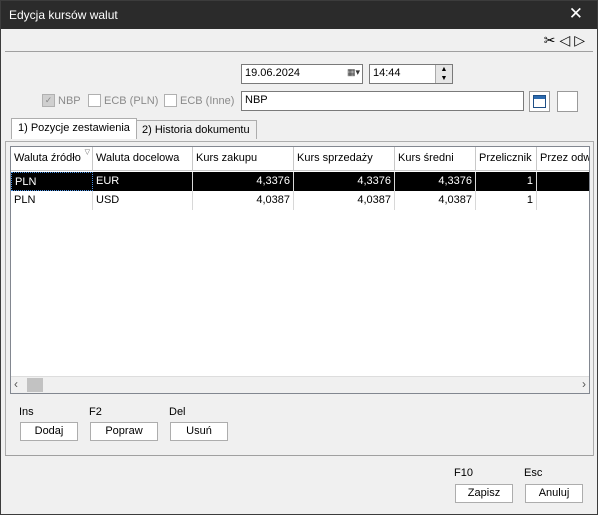  Describe the element at coordinates (256, 100) in the screenshot. I see `source-value: NBP` at that location.